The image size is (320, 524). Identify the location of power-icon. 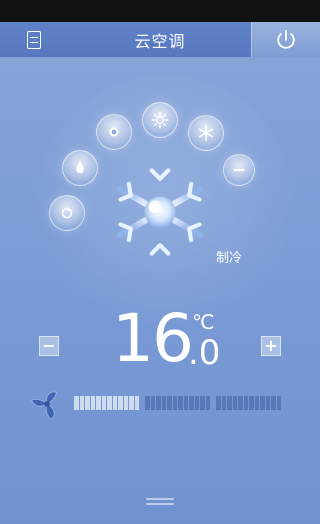
(286, 39).